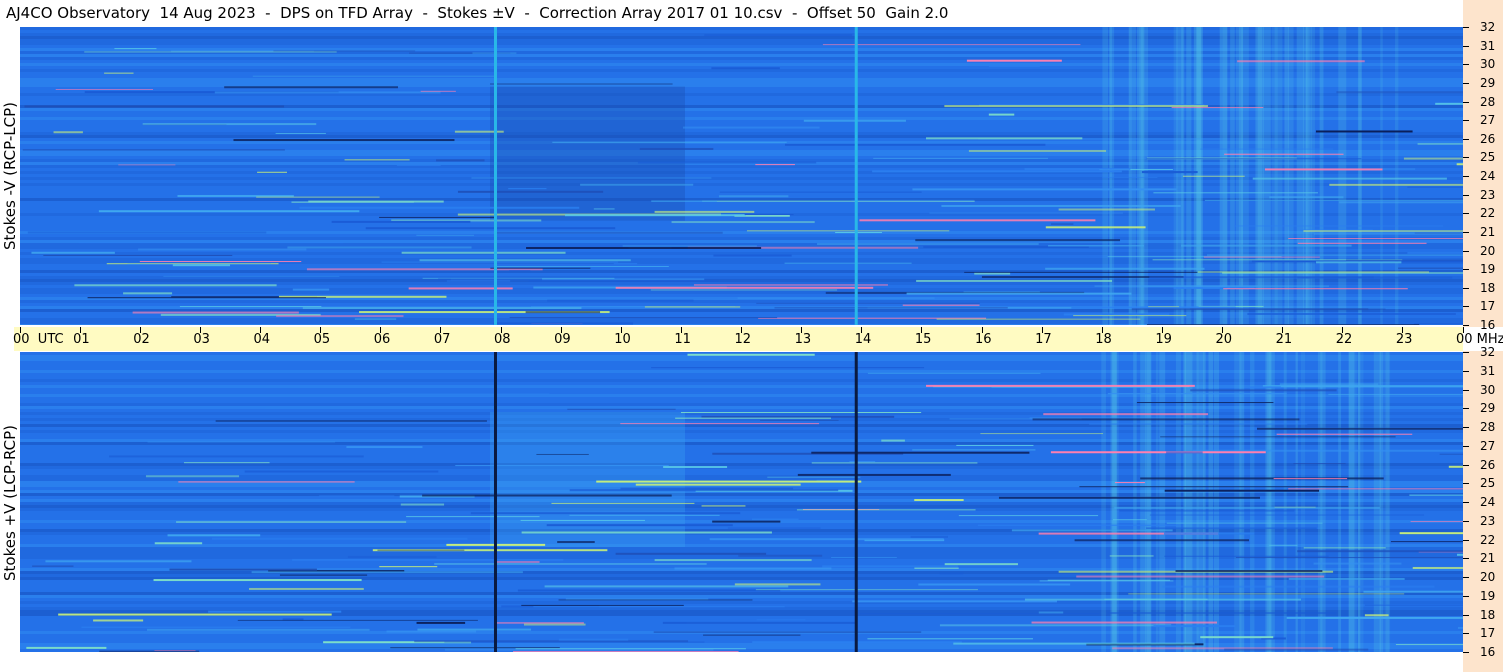 This screenshot has width=1503, height=672. Describe the element at coordinates (1488, 464) in the screenshot. I see `bottom-frequency-label: 26` at that location.